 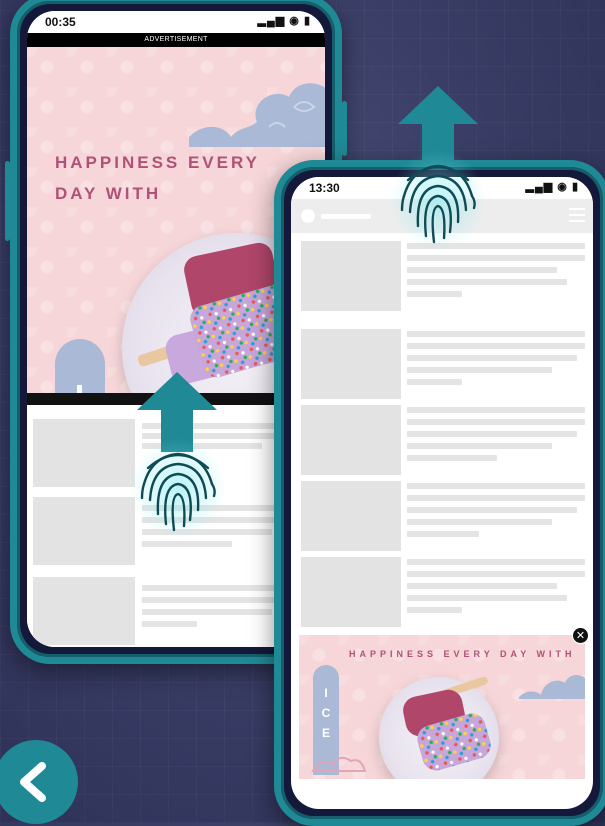 I want to click on brand-letter: C, so click(x=326, y=713).